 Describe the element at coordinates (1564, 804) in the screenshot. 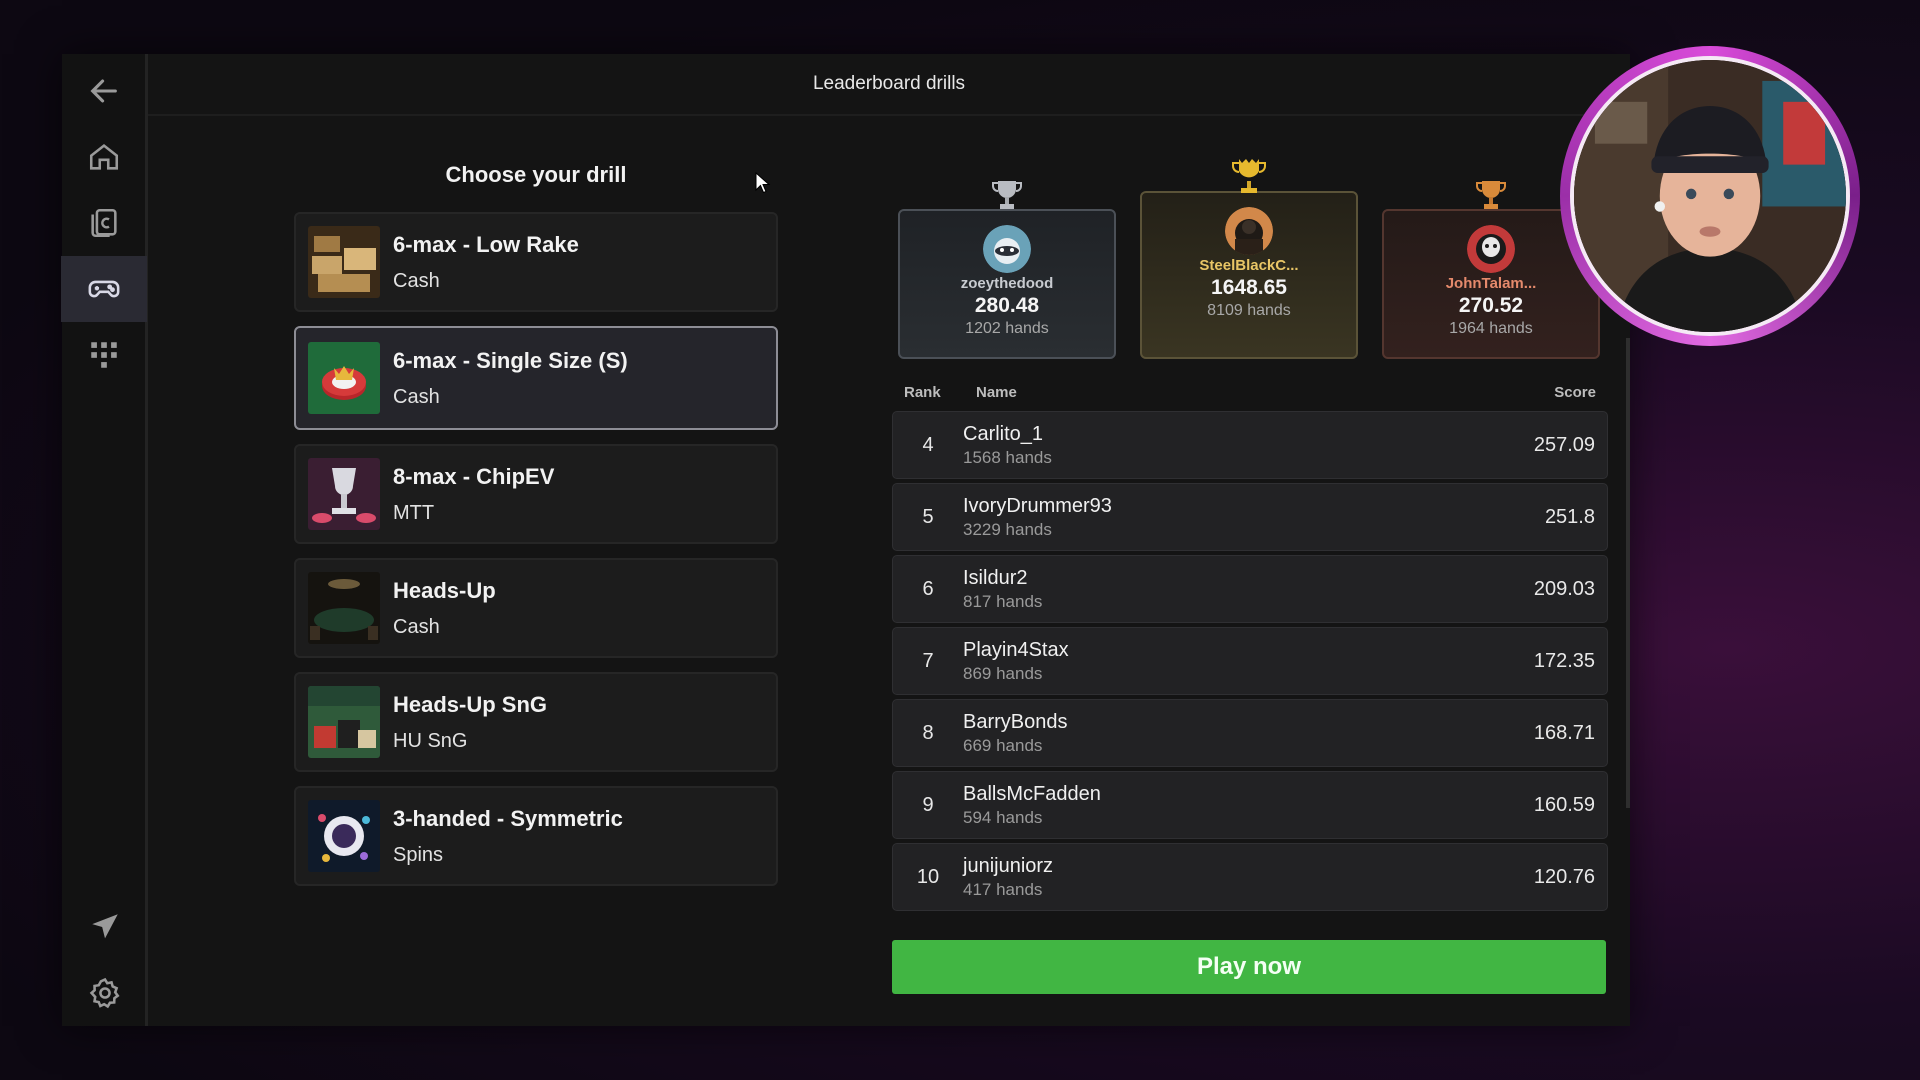

I see `row-score: 160.59` at that location.